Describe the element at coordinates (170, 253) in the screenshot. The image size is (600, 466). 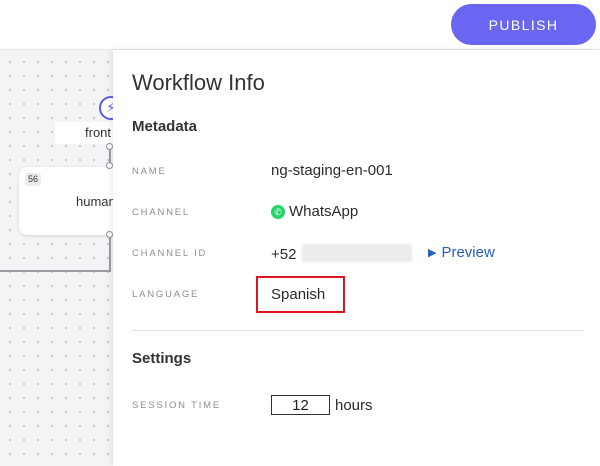
I see `channel-id-label: CHANNEL ID` at that location.